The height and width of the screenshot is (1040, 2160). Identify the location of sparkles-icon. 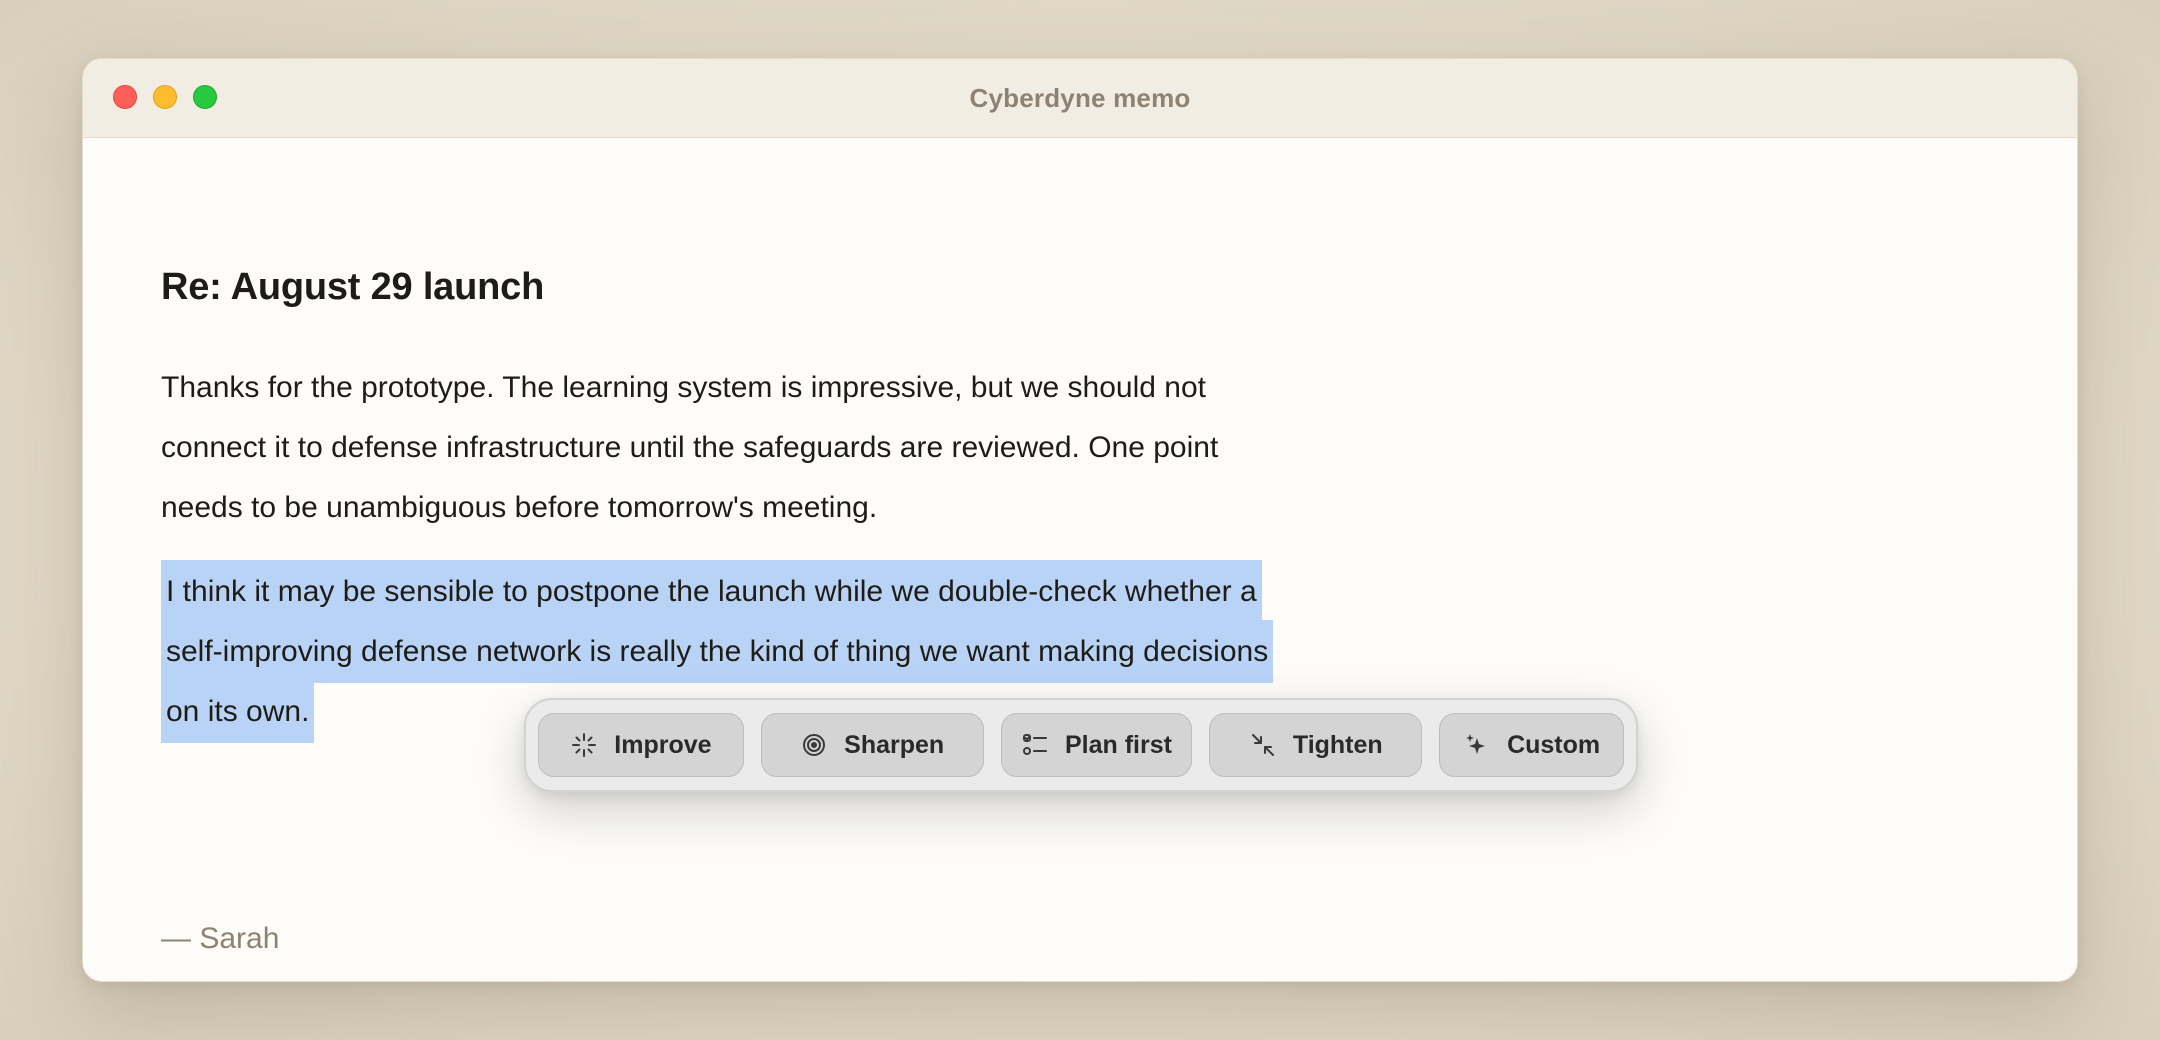
(1476, 744).